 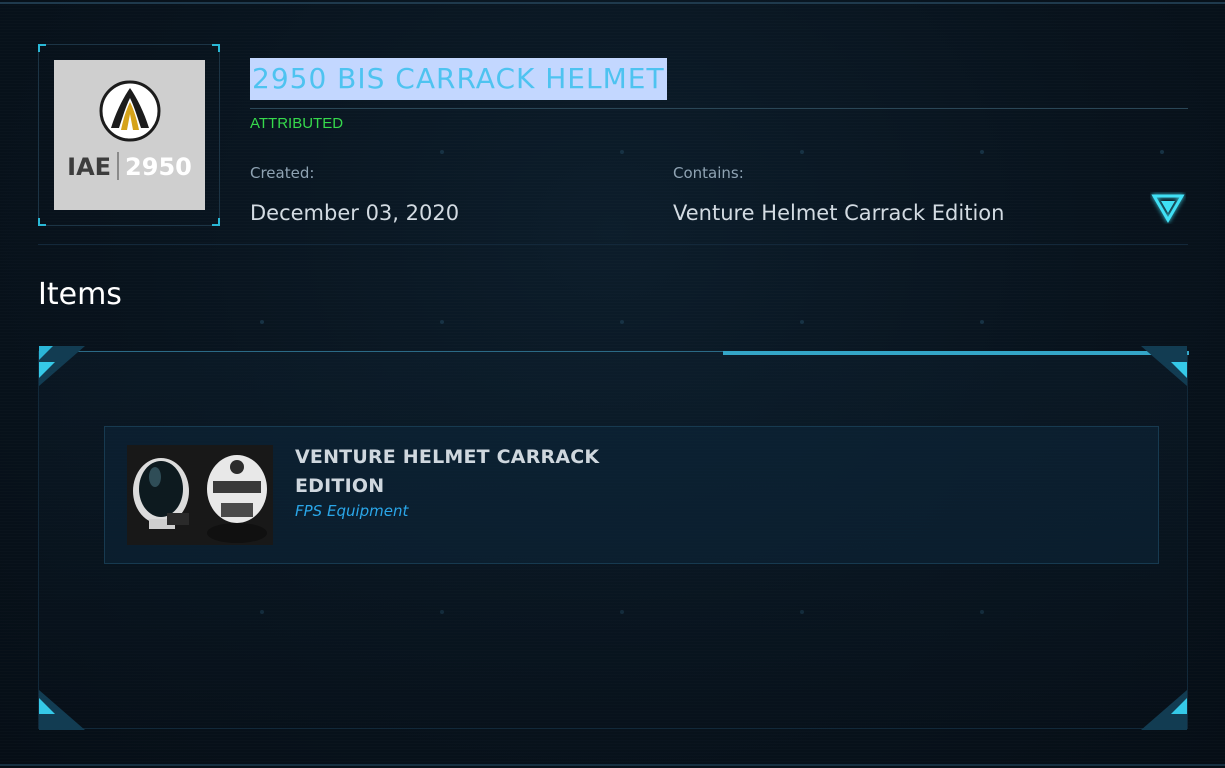 I want to click on logo-brand-text: IAE, so click(x=89, y=167).